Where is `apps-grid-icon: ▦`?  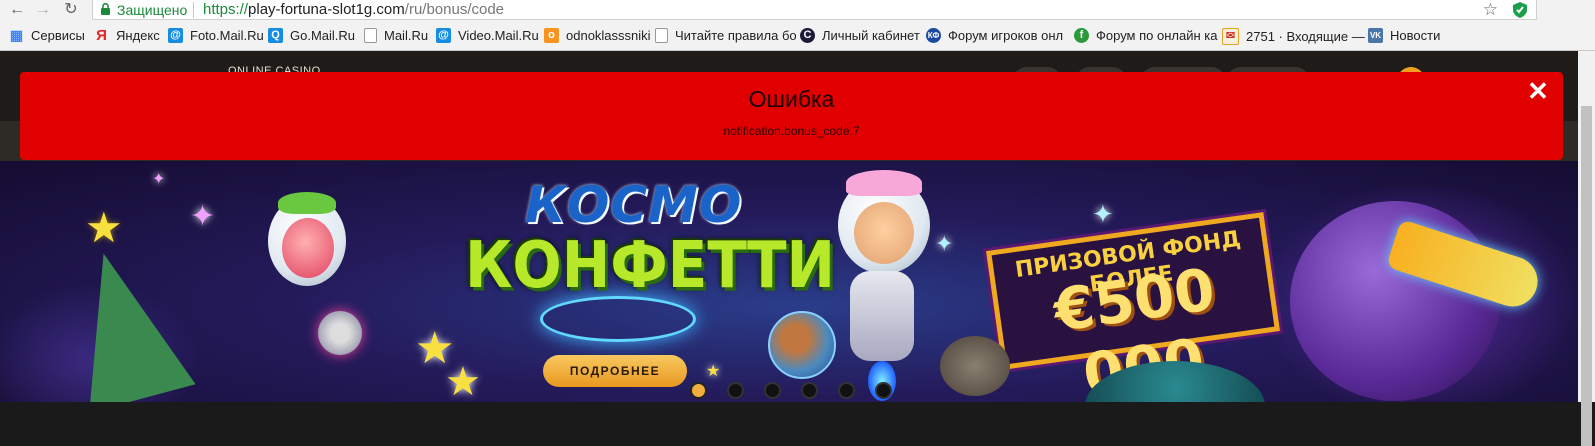 apps-grid-icon: ▦ is located at coordinates (16, 35).